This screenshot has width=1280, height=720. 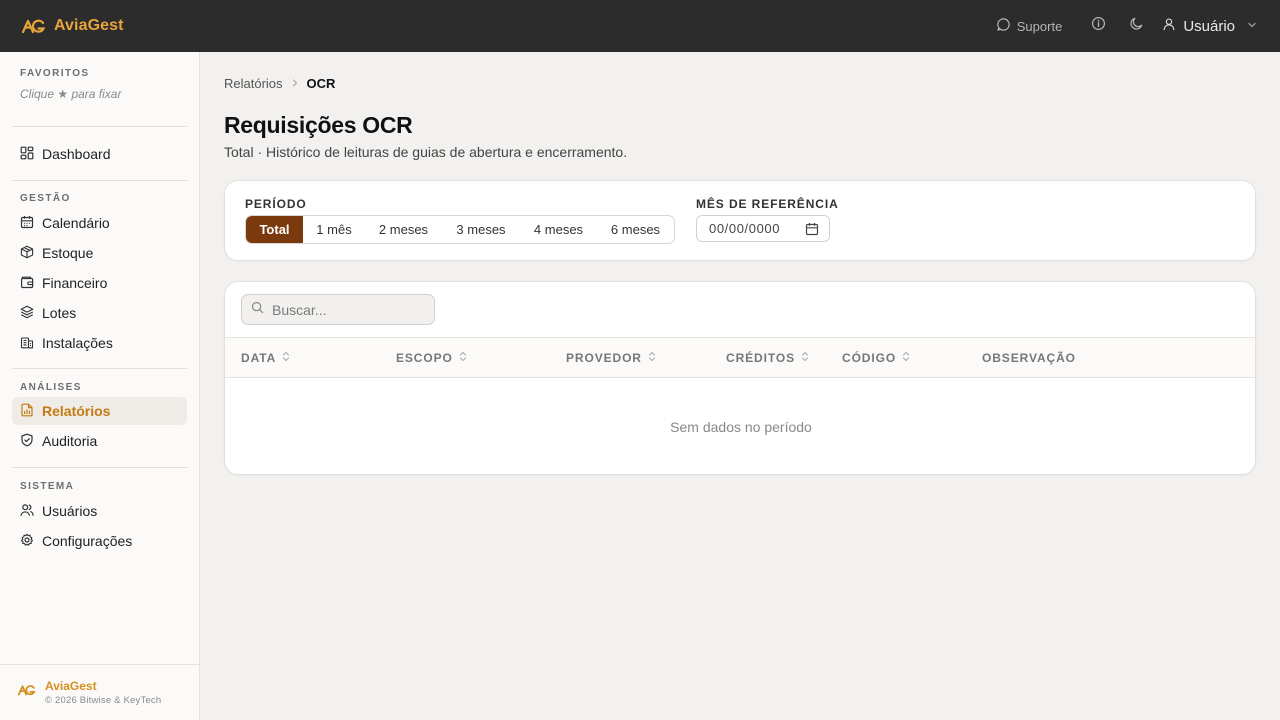 I want to click on column-header-label: CRÉDITOS, so click(x=760, y=358).